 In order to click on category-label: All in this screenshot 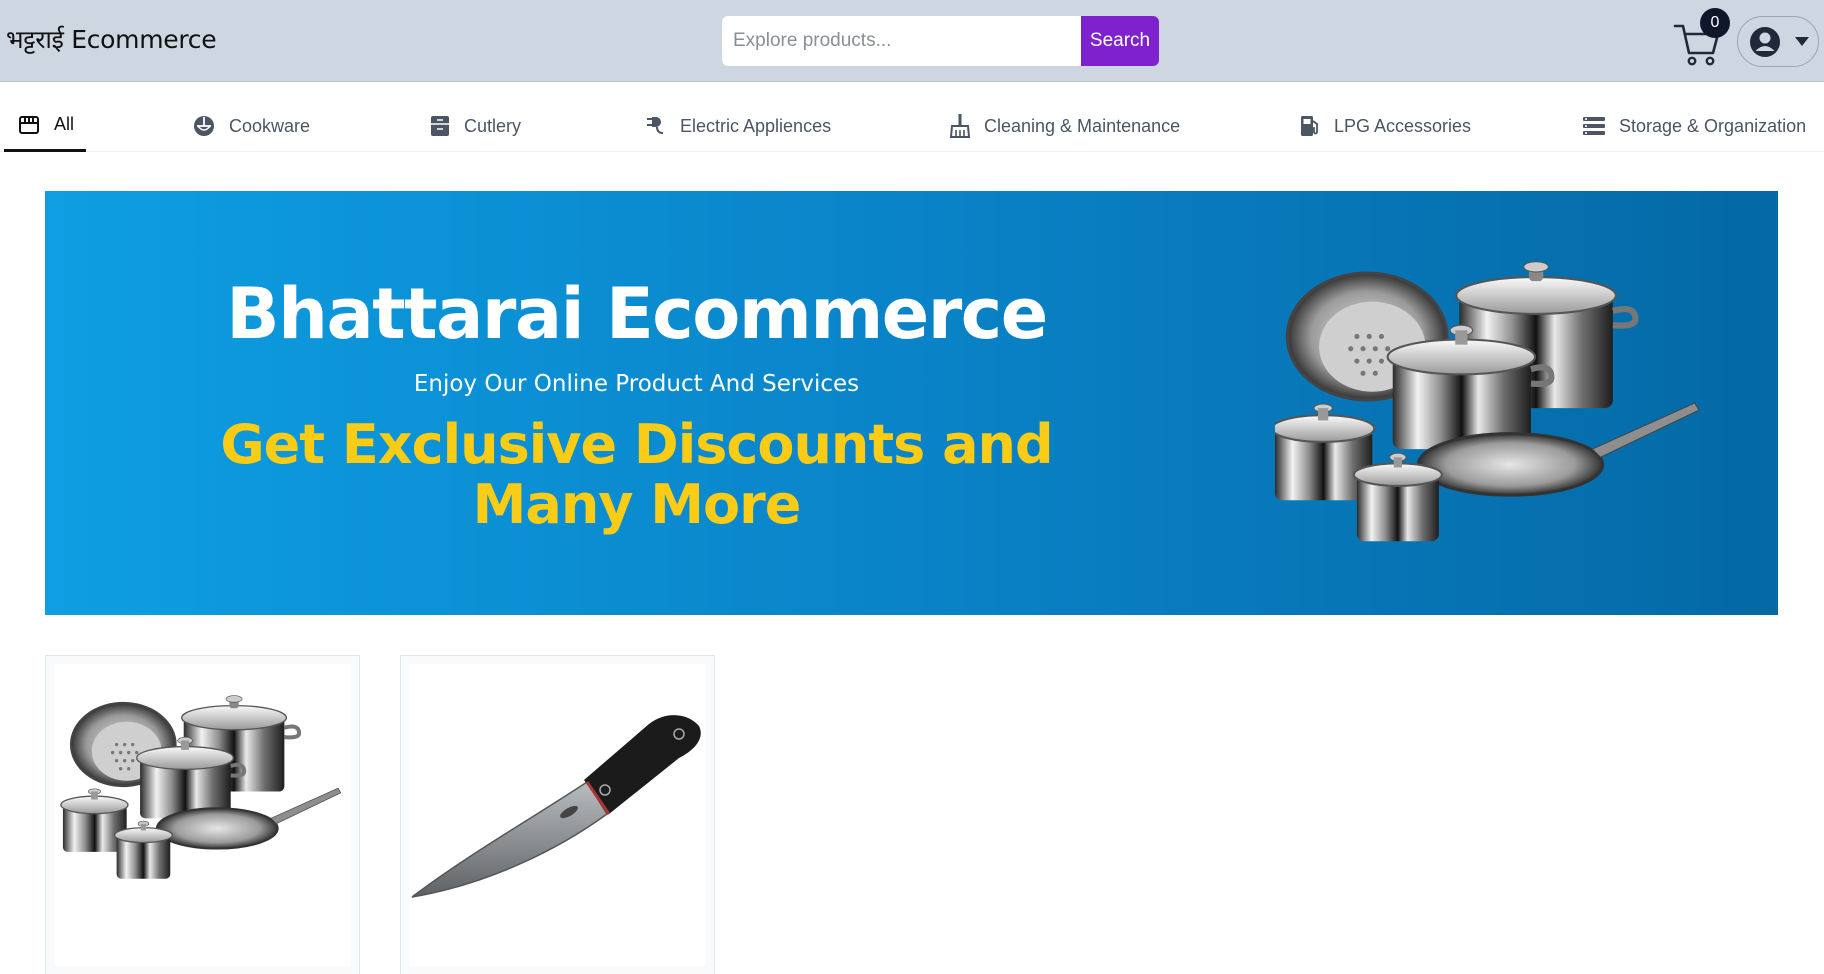, I will do `click(64, 124)`.